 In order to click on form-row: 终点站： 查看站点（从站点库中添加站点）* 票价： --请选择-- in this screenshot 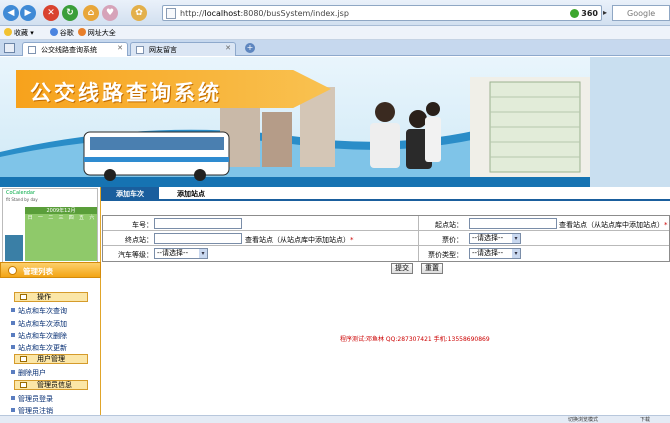, I will do `click(386, 238)`.